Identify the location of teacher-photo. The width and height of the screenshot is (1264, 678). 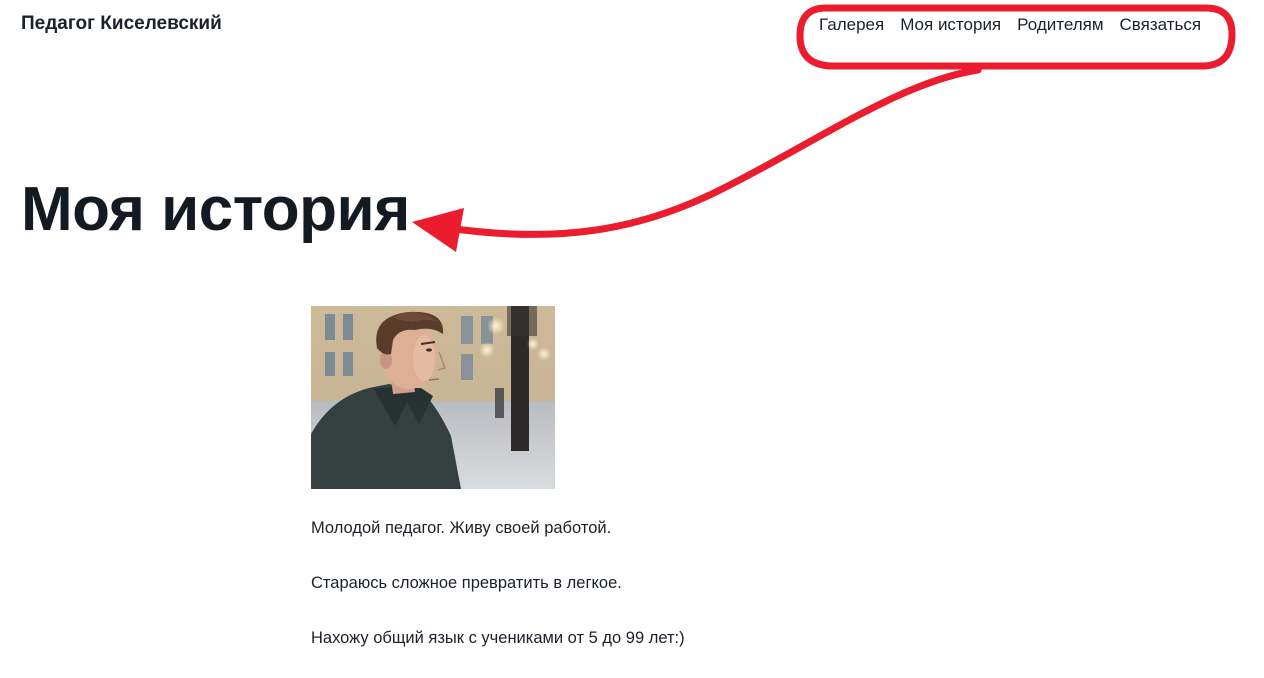
(433, 397).